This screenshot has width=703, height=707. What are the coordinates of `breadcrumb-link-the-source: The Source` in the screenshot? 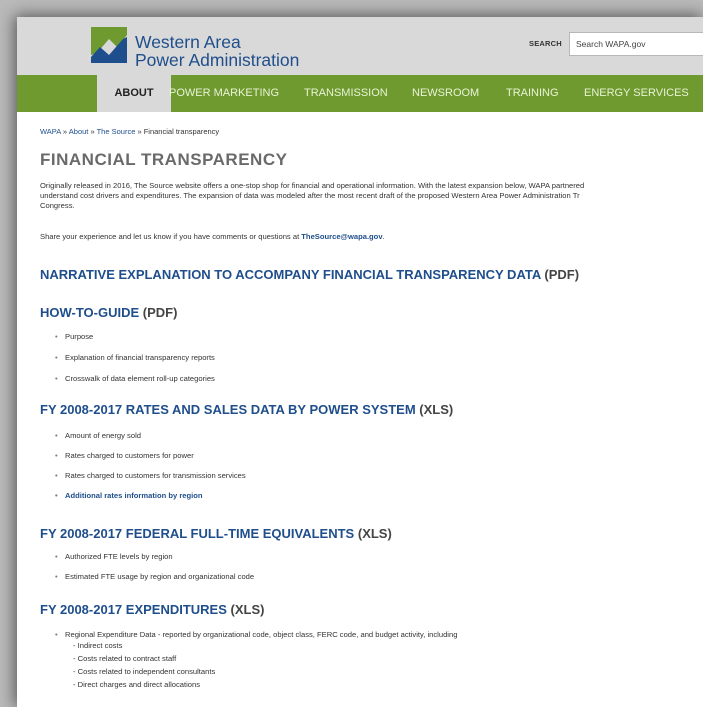 It's located at (116, 131).